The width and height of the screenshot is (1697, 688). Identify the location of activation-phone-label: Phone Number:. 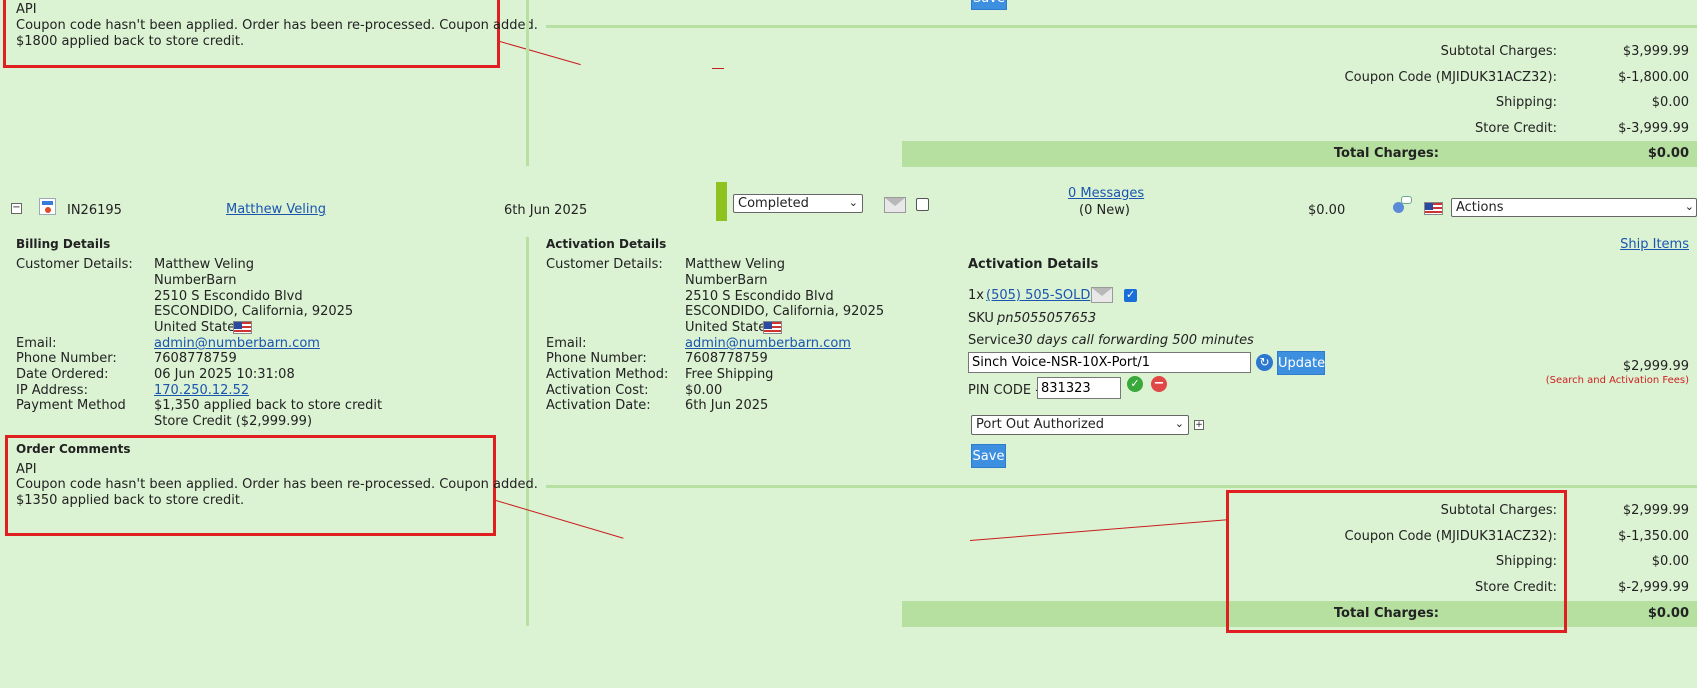
(596, 358).